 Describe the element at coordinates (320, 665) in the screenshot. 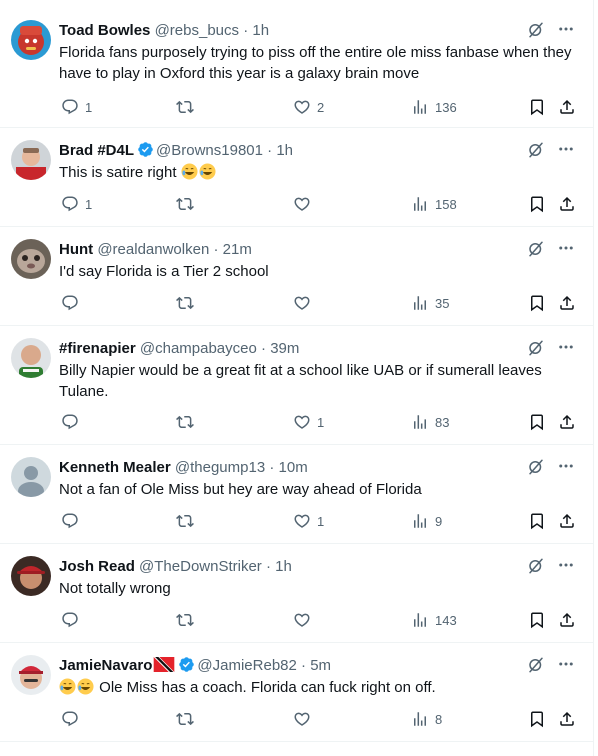

I see `timestamp: 5m` at that location.